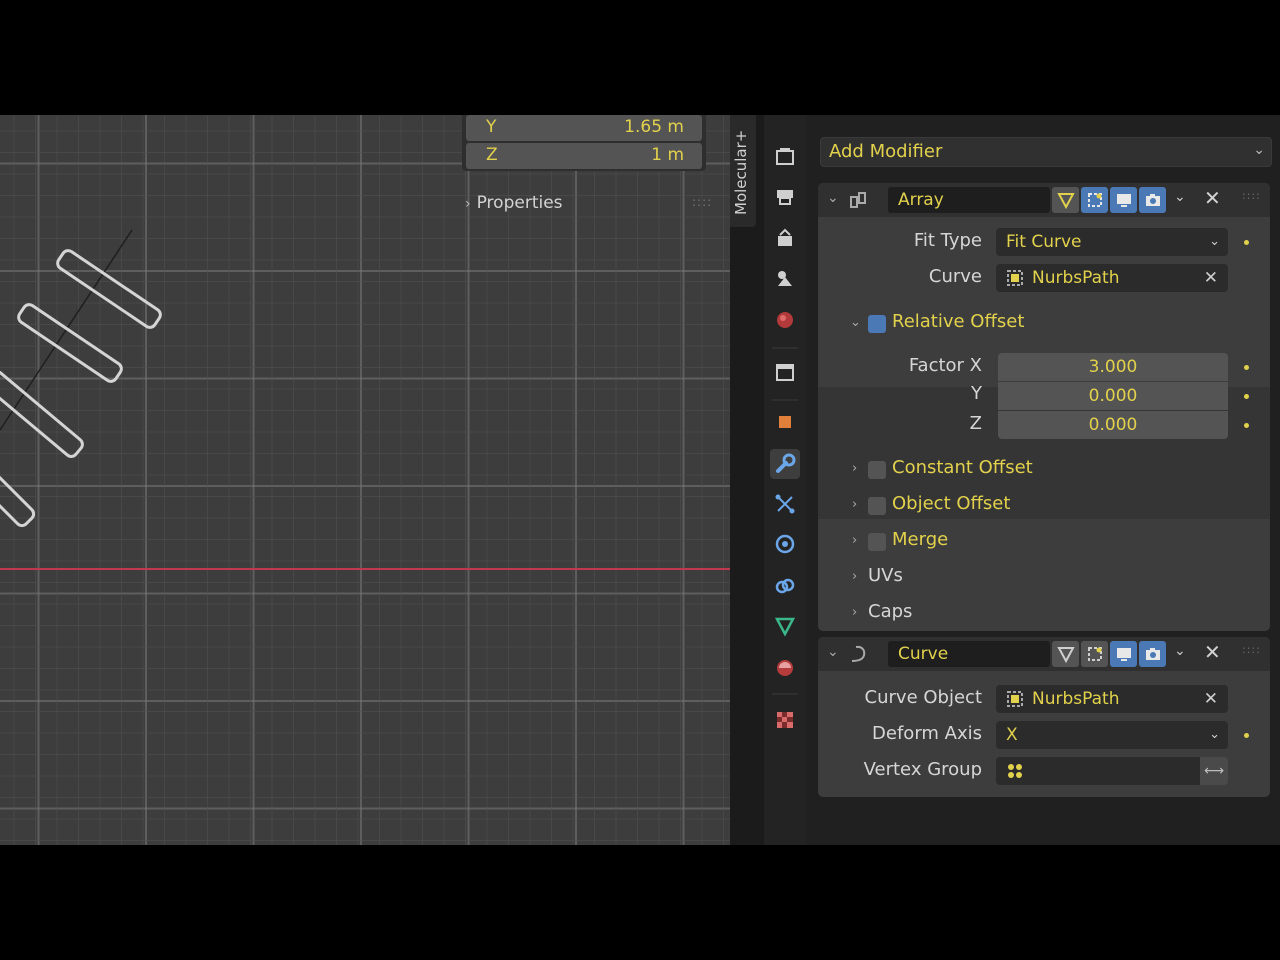 The width and height of the screenshot is (1280, 960). I want to click on curve-object-icon, so click(1015, 278).